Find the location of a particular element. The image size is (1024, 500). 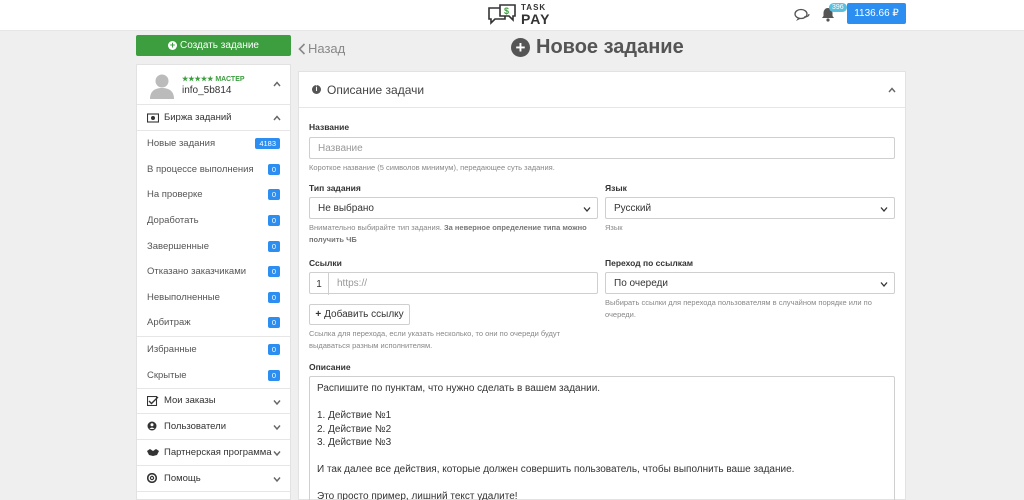

create-task-button: + Создать задание is located at coordinates (213, 45).